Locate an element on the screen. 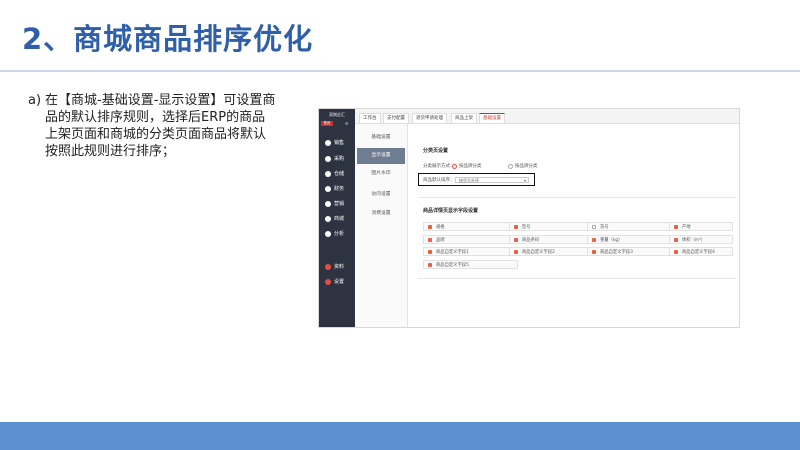 This screenshot has height=450, width=800. nav-item-marketing: 营销 is located at coordinates (337, 204).